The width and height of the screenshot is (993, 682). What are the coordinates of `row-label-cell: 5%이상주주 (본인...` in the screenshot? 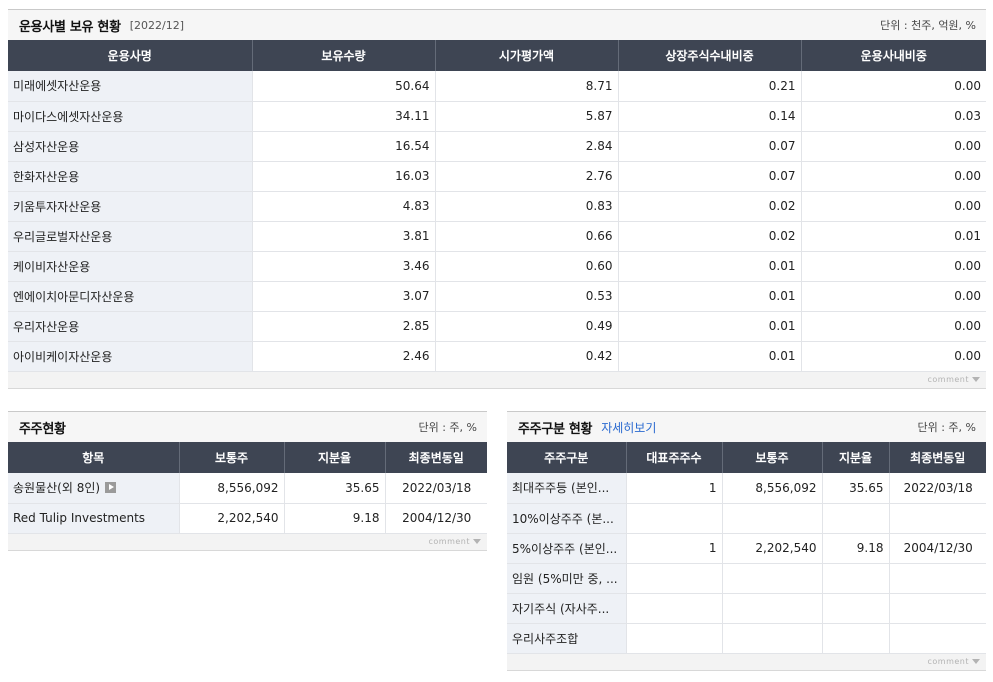 It's located at (566, 548).